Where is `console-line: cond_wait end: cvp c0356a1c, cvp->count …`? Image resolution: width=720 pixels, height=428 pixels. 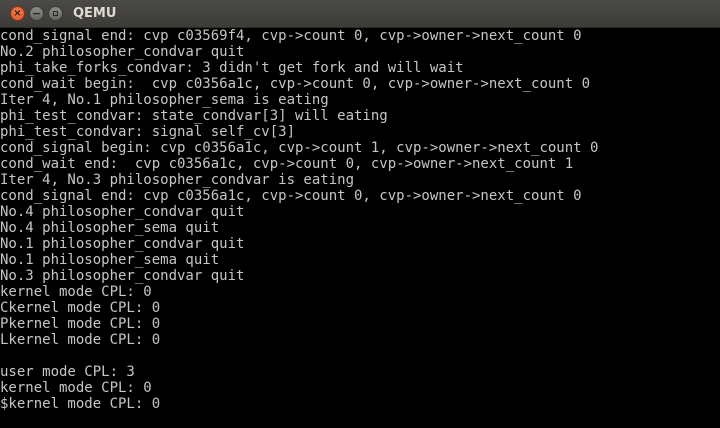
console-line: cond_wait end: cvp c0356a1c, cvp->count … is located at coordinates (287, 164).